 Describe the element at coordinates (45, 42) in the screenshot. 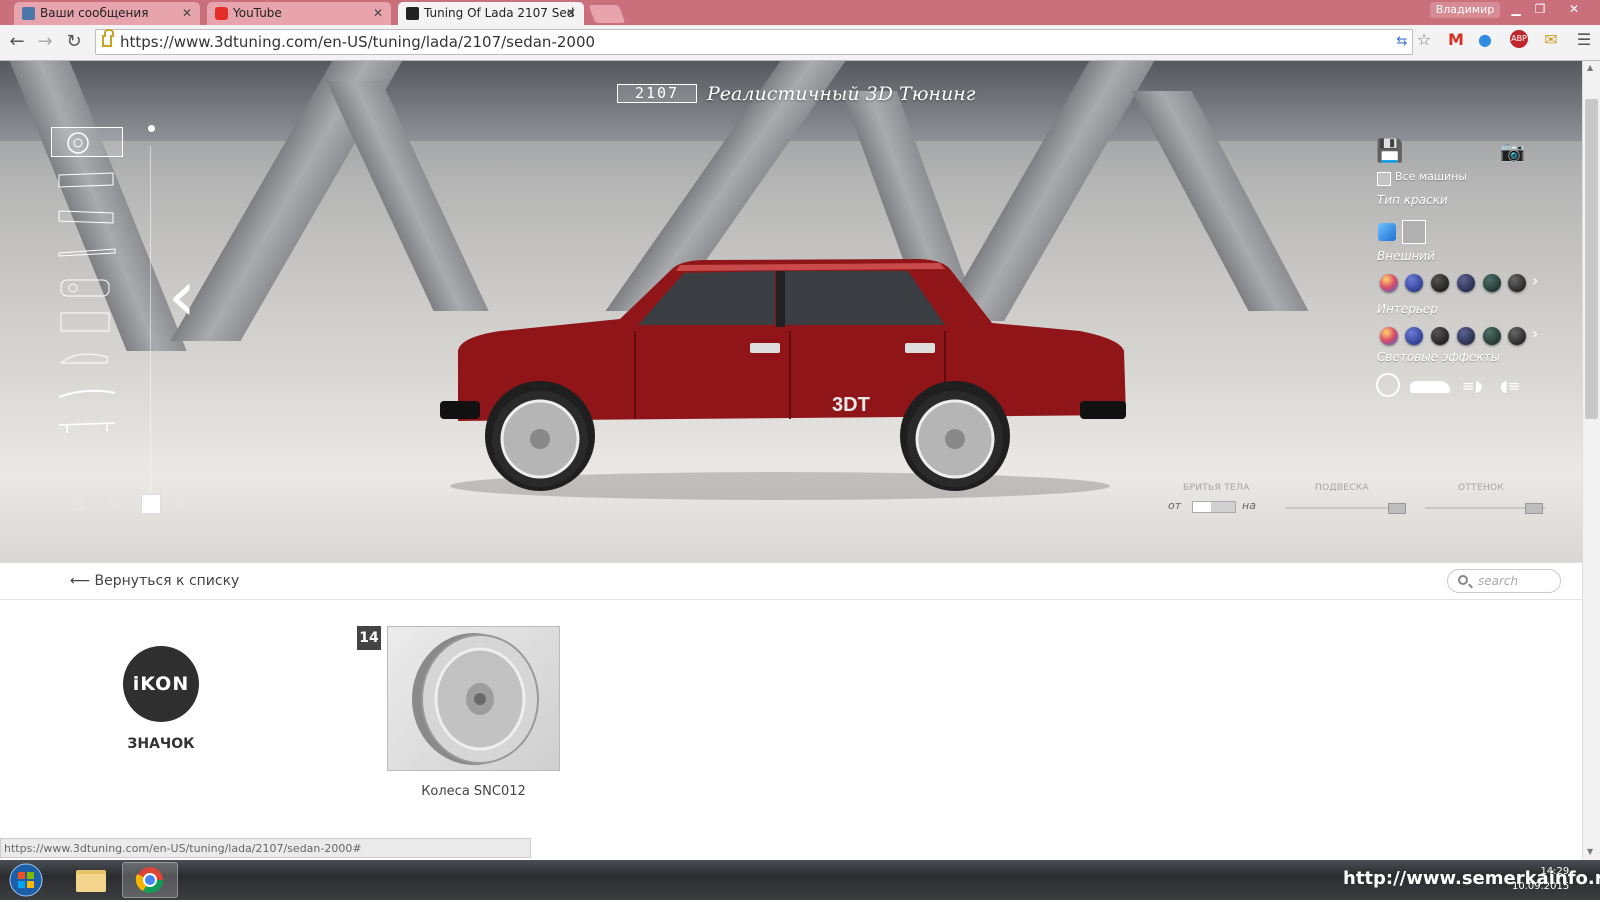

I see `forward-arrow-icon: →` at that location.